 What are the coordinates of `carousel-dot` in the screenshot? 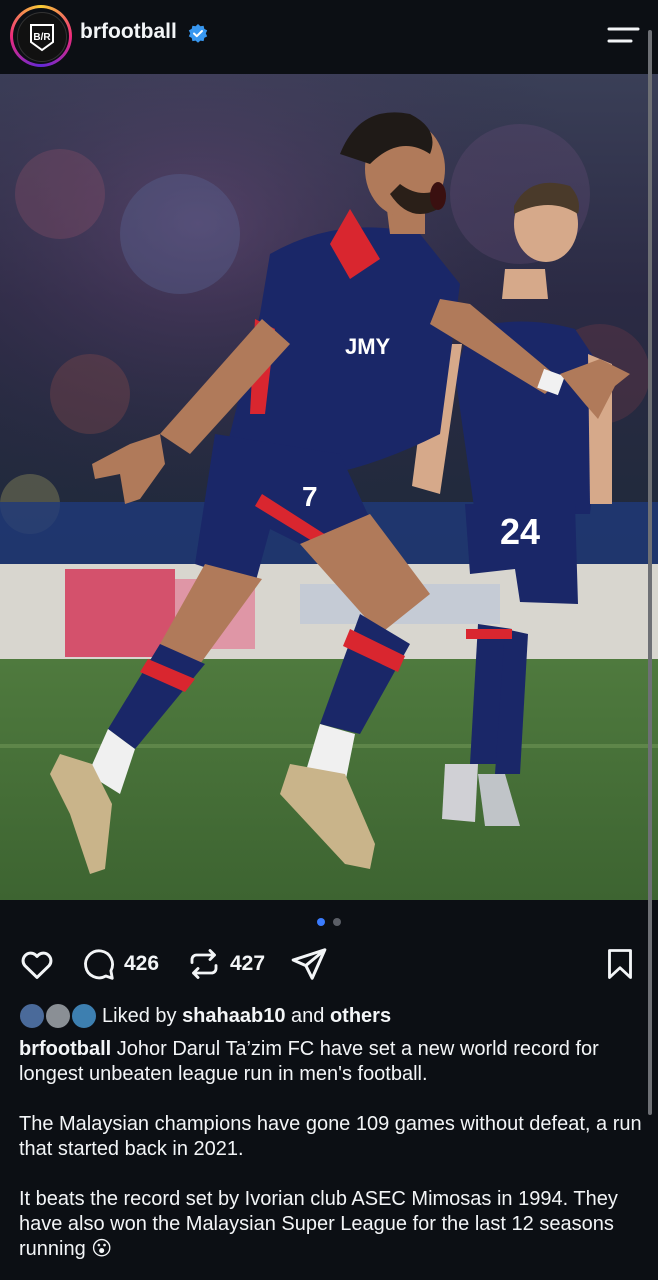 It's located at (337, 922).